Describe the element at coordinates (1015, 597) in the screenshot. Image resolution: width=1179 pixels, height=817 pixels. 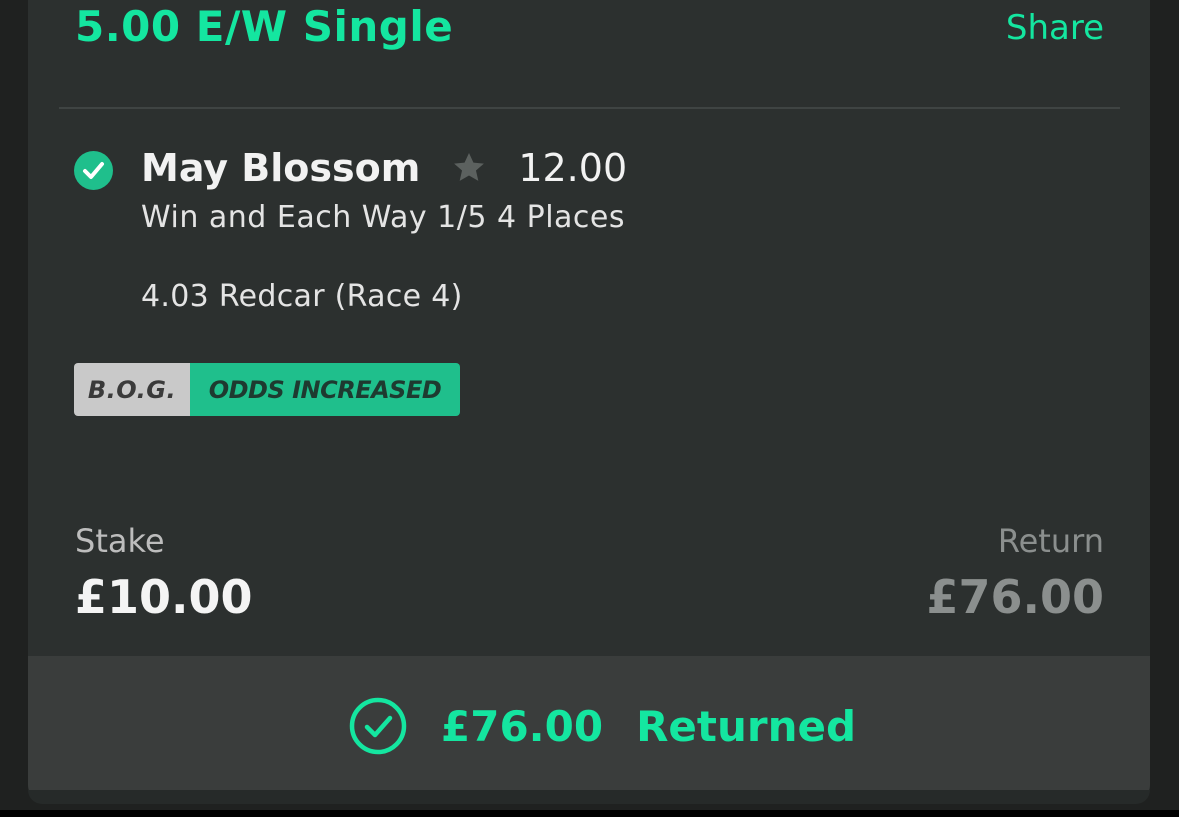
I see `return-value: £76.00` at that location.